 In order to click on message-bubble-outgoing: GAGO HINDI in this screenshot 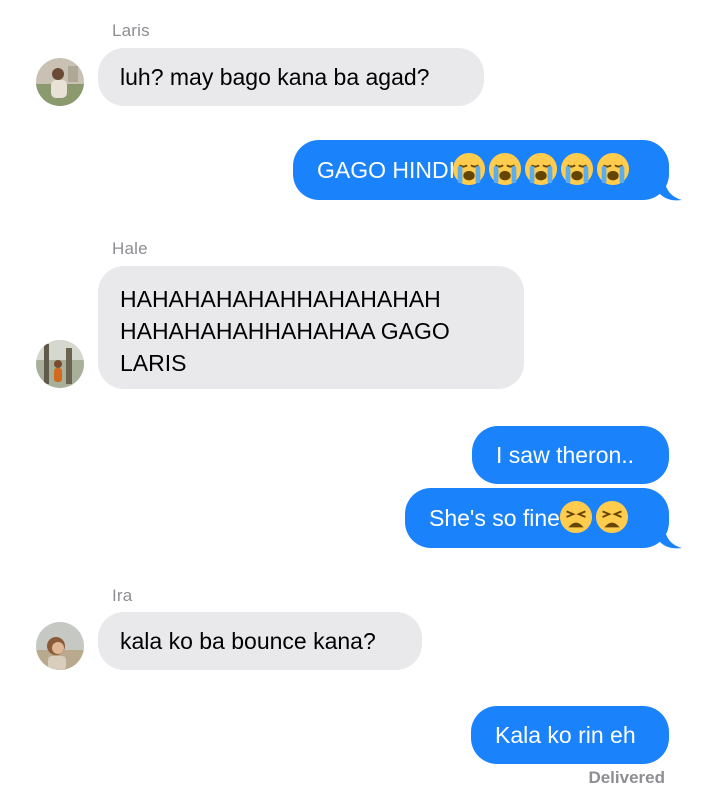, I will do `click(481, 170)`.